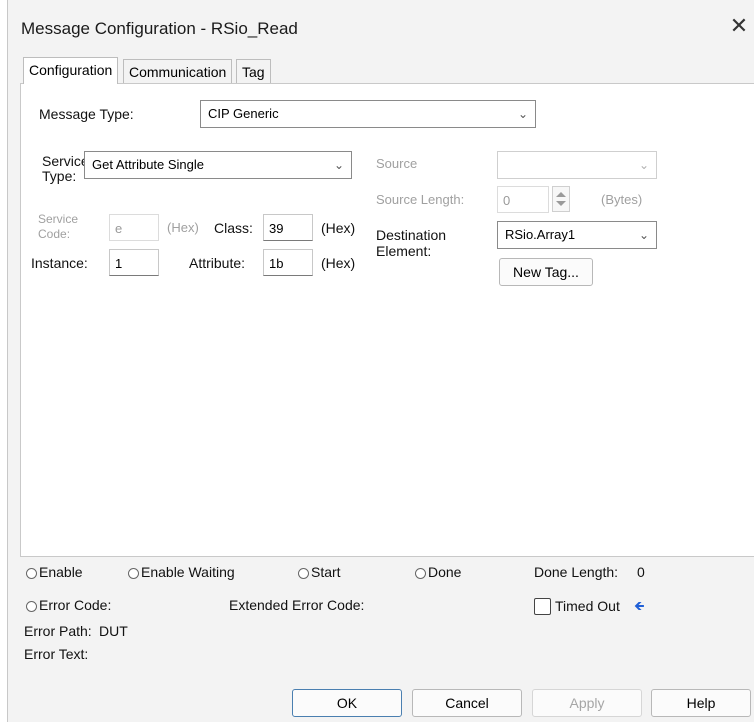 The image size is (754, 722). Describe the element at coordinates (622, 199) in the screenshot. I see `source-length-unit: (Bytes)` at that location.